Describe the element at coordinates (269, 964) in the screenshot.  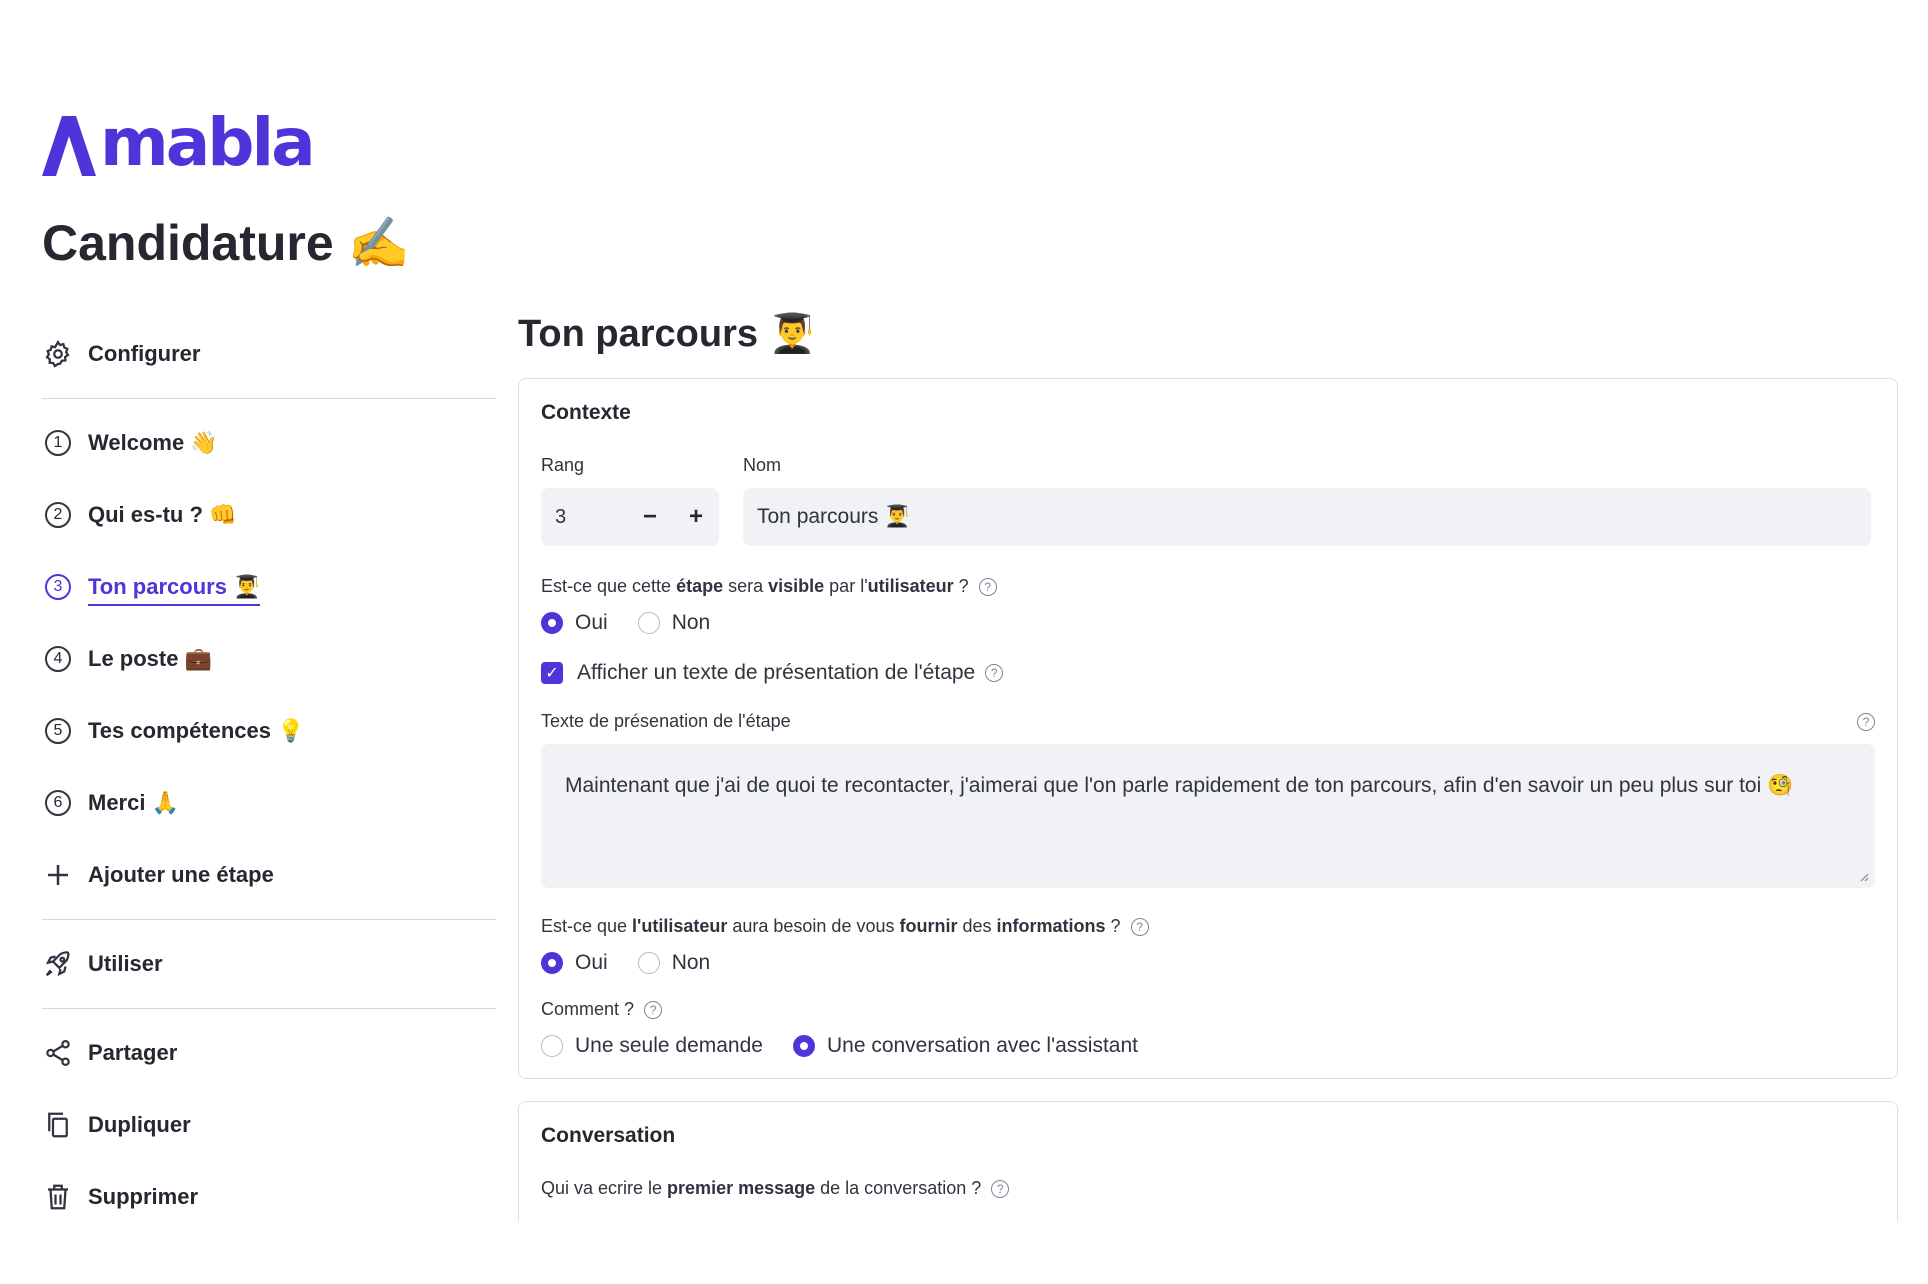
I see `sidebar-item-use: Utiliser` at that location.